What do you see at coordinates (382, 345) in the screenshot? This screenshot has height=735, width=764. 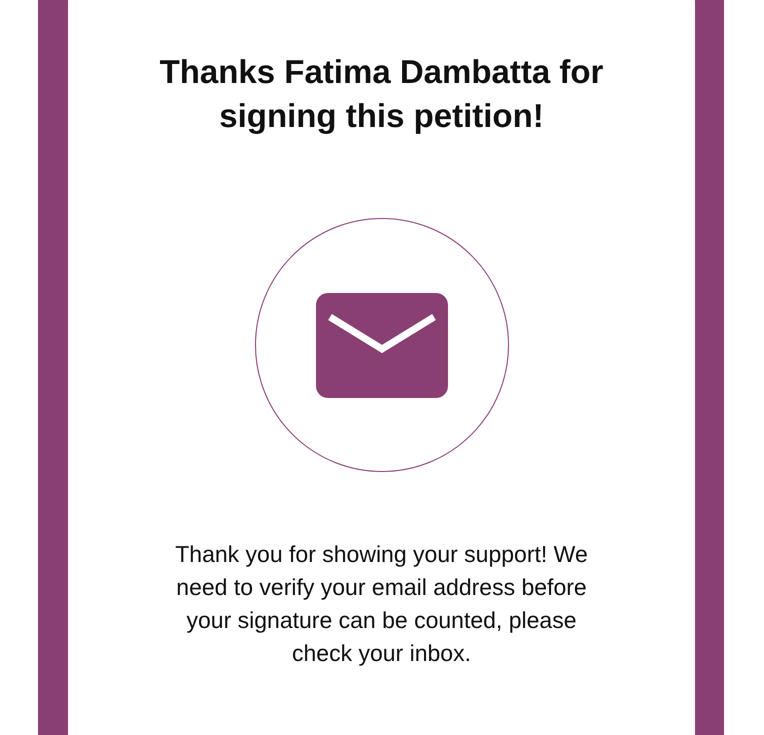 I see `envelope-icon` at bounding box center [382, 345].